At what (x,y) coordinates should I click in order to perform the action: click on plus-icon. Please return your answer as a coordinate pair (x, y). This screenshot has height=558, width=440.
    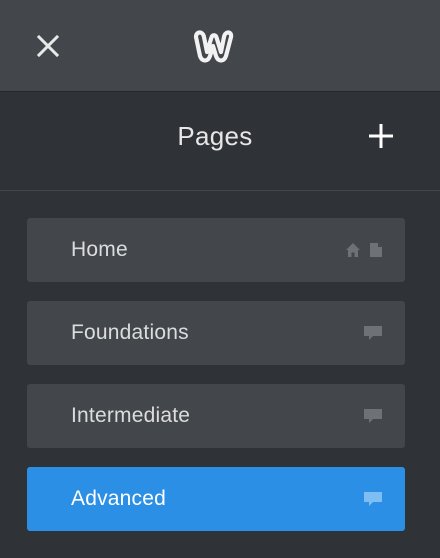
    Looking at the image, I should click on (381, 136).